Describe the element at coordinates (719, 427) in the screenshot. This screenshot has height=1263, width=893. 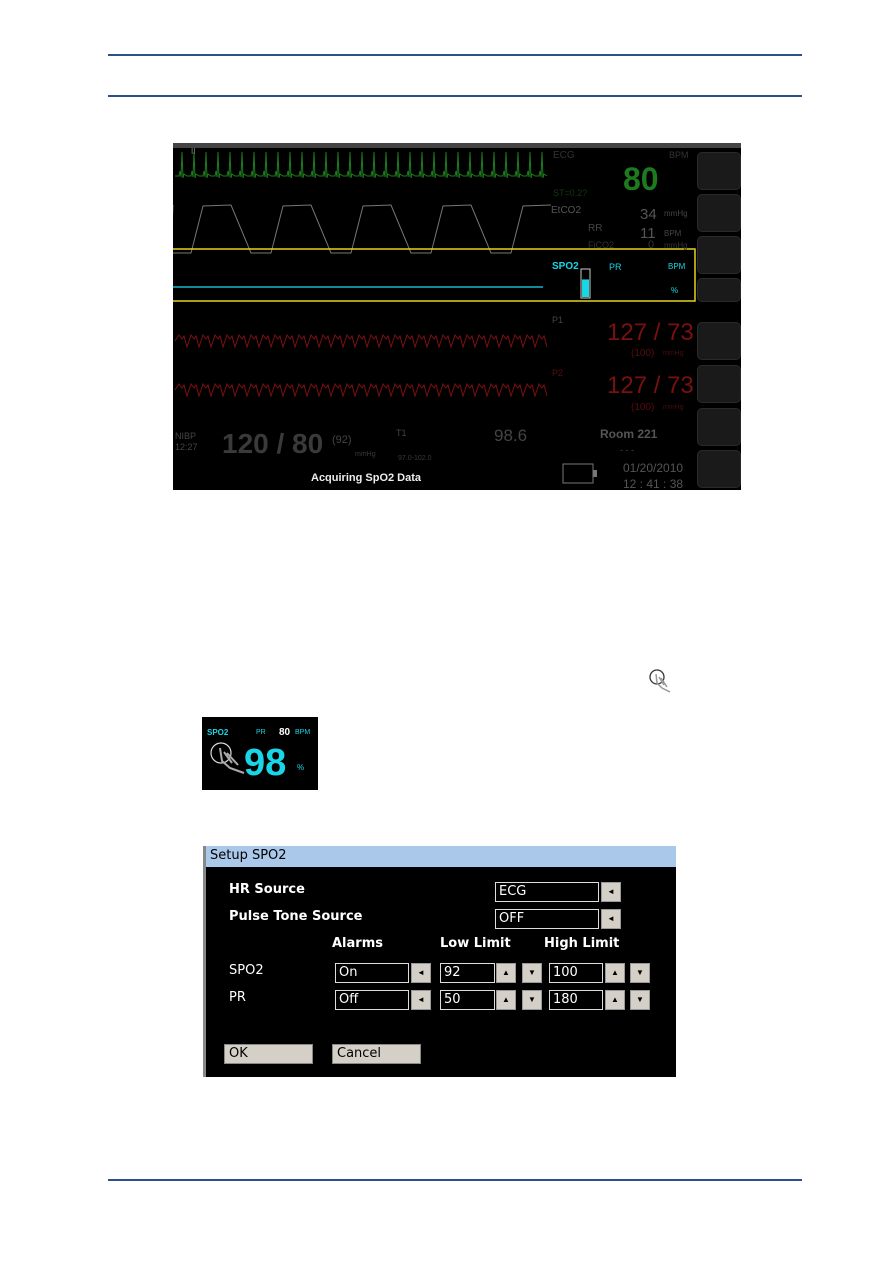
I see `trends-button` at that location.